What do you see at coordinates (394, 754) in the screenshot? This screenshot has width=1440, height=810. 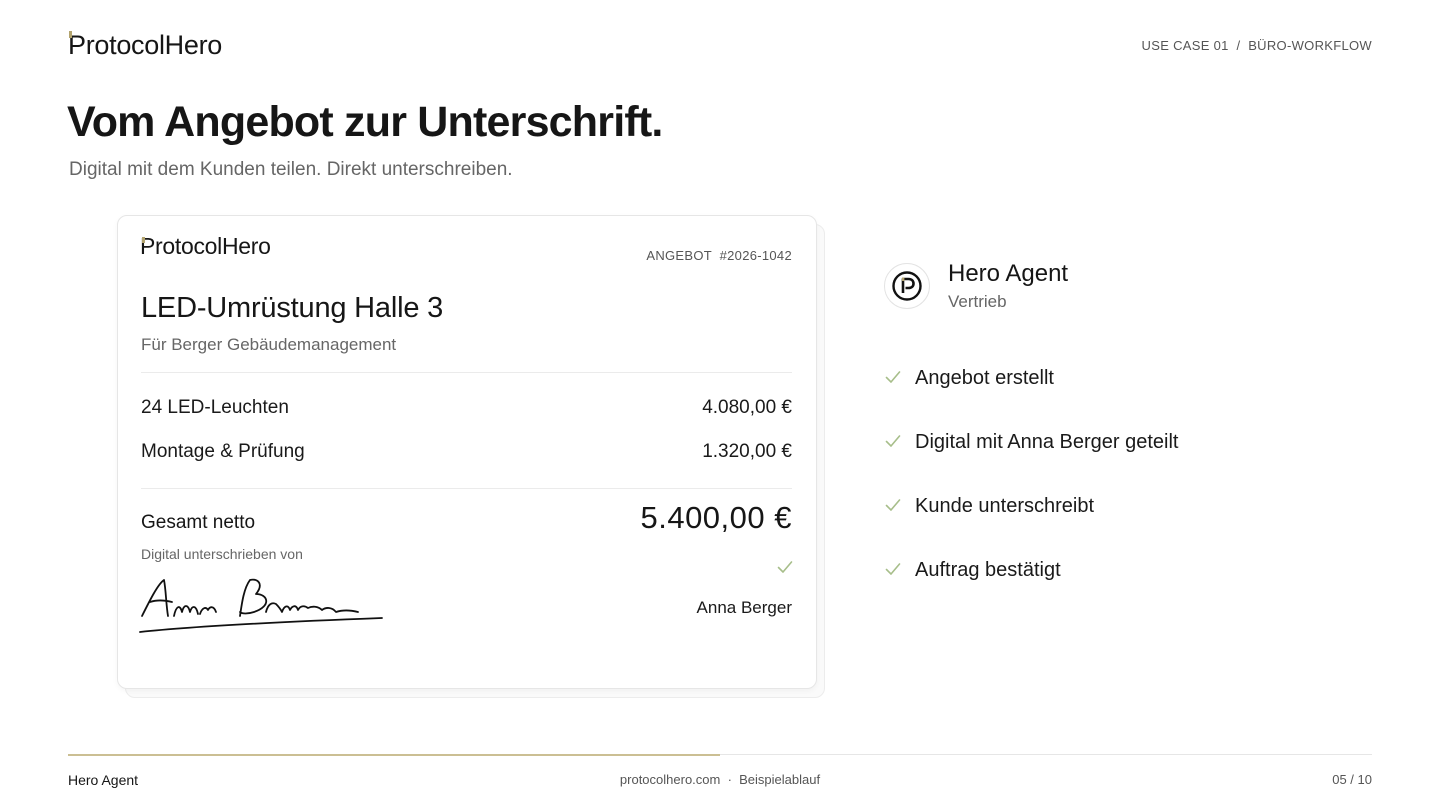 I see `slide-progress-fill` at bounding box center [394, 754].